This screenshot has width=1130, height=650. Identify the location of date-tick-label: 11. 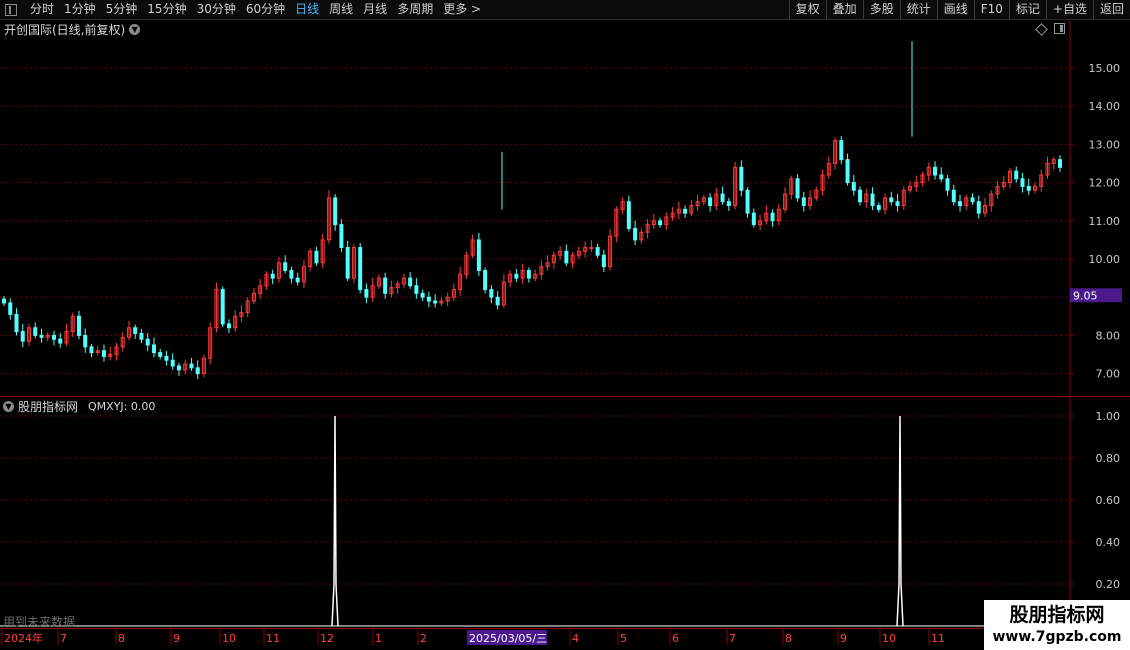
(938, 638).